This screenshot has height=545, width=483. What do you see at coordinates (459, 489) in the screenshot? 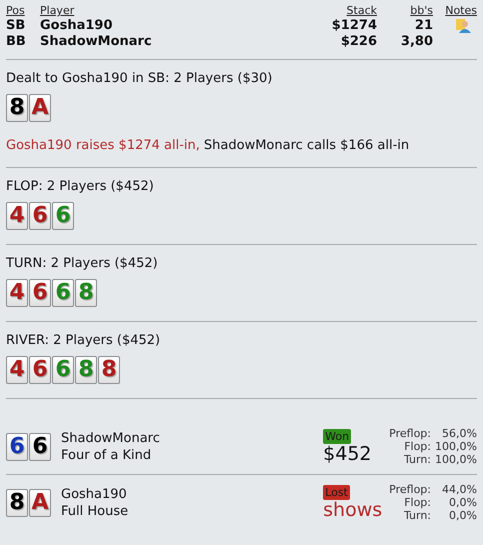
I see `equity-value: 44,0%` at bounding box center [459, 489].